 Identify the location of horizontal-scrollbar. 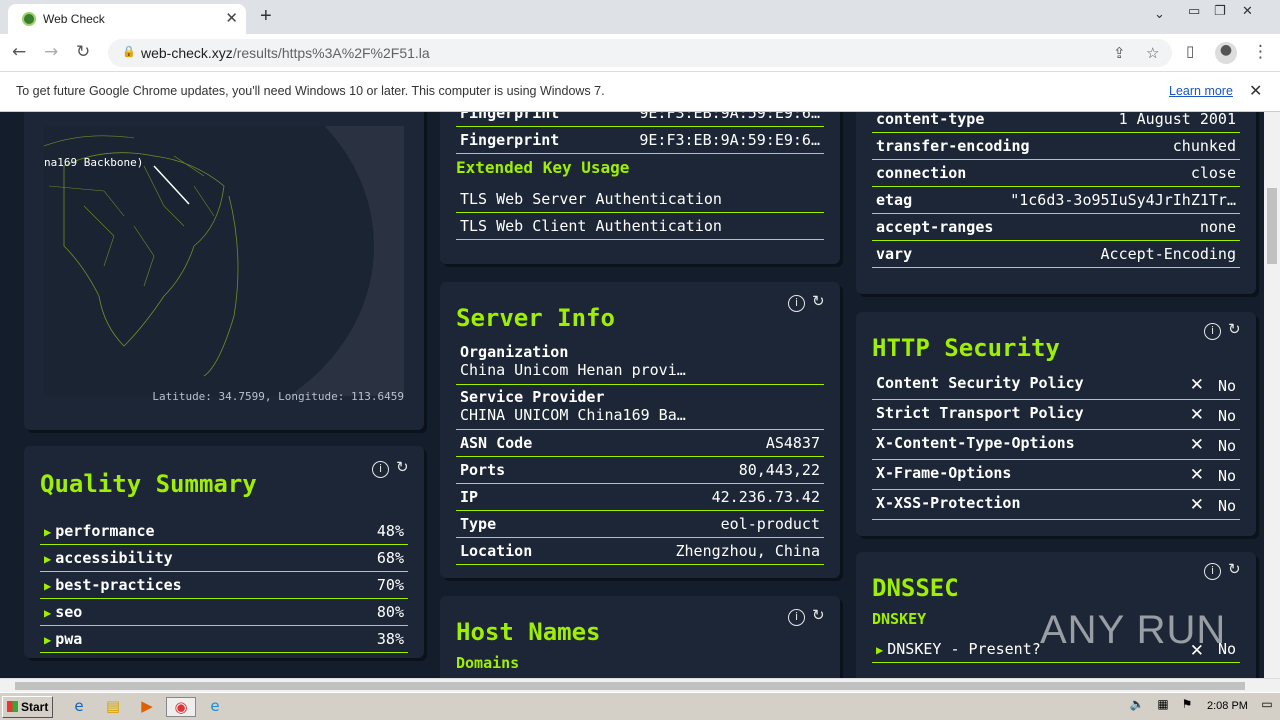
(640, 685).